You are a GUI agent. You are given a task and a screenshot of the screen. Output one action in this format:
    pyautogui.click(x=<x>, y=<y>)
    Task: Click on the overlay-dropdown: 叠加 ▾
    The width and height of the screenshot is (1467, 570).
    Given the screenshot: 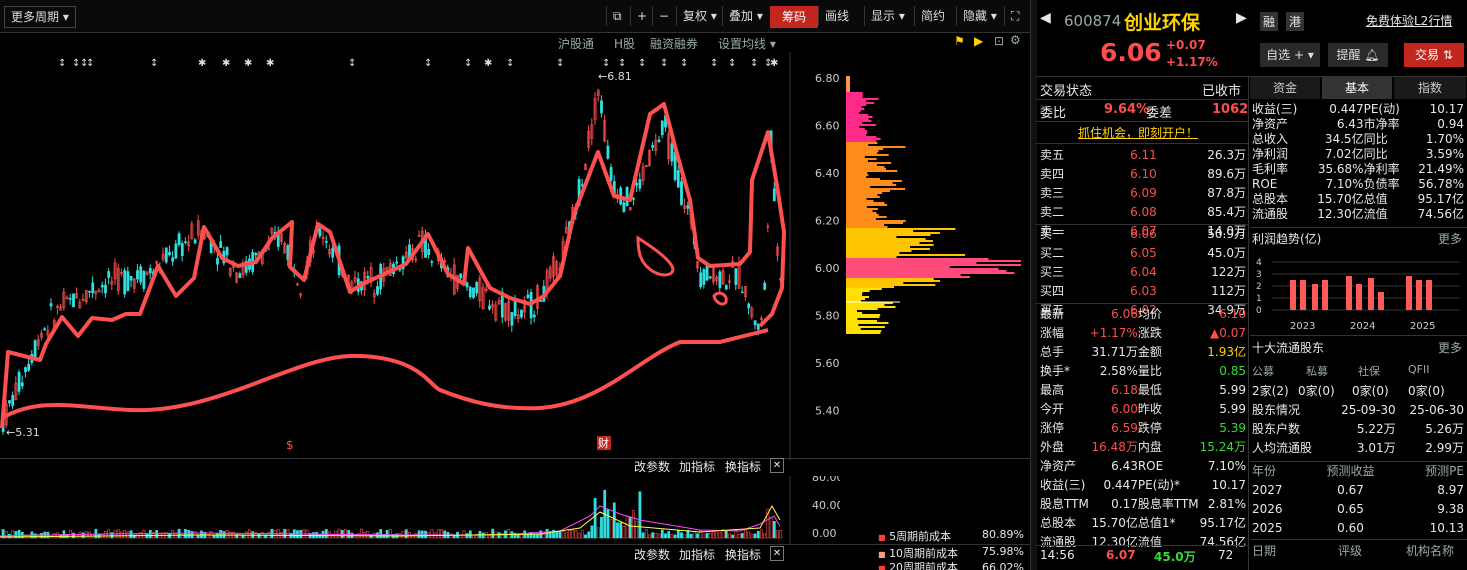 What is the action you would take?
    pyautogui.click(x=745, y=16)
    